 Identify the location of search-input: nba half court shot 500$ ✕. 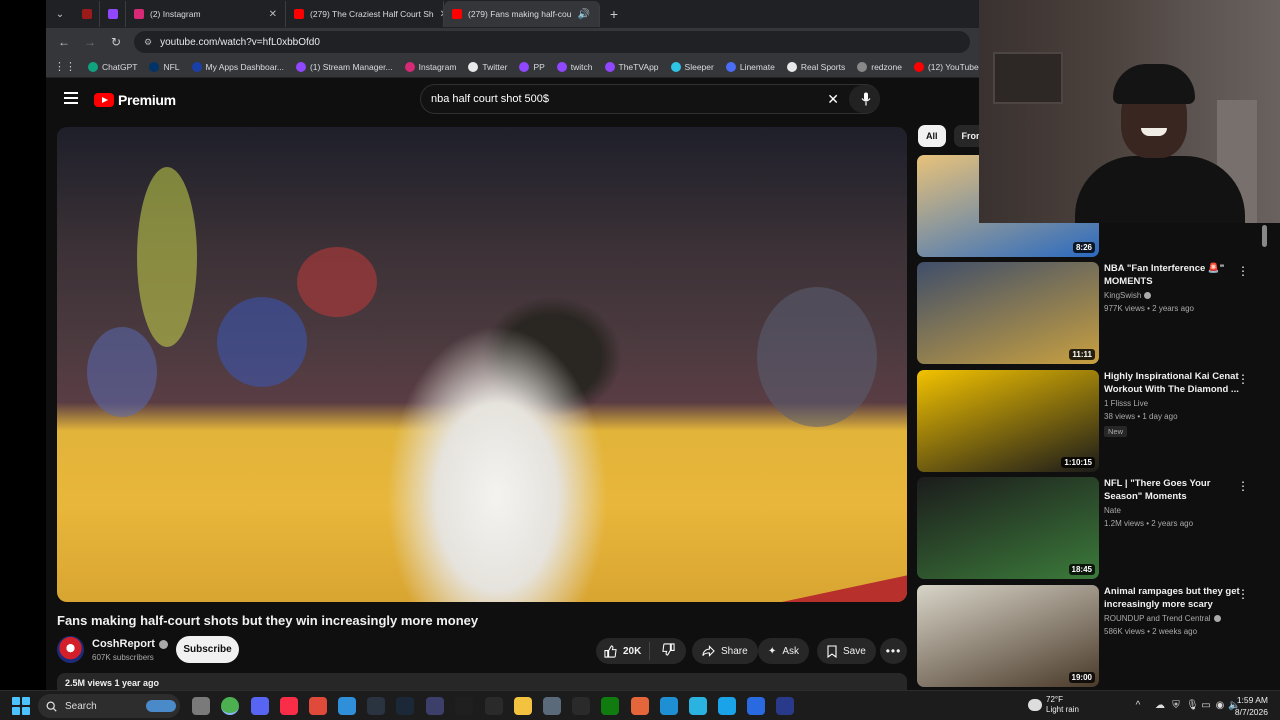
(650, 99).